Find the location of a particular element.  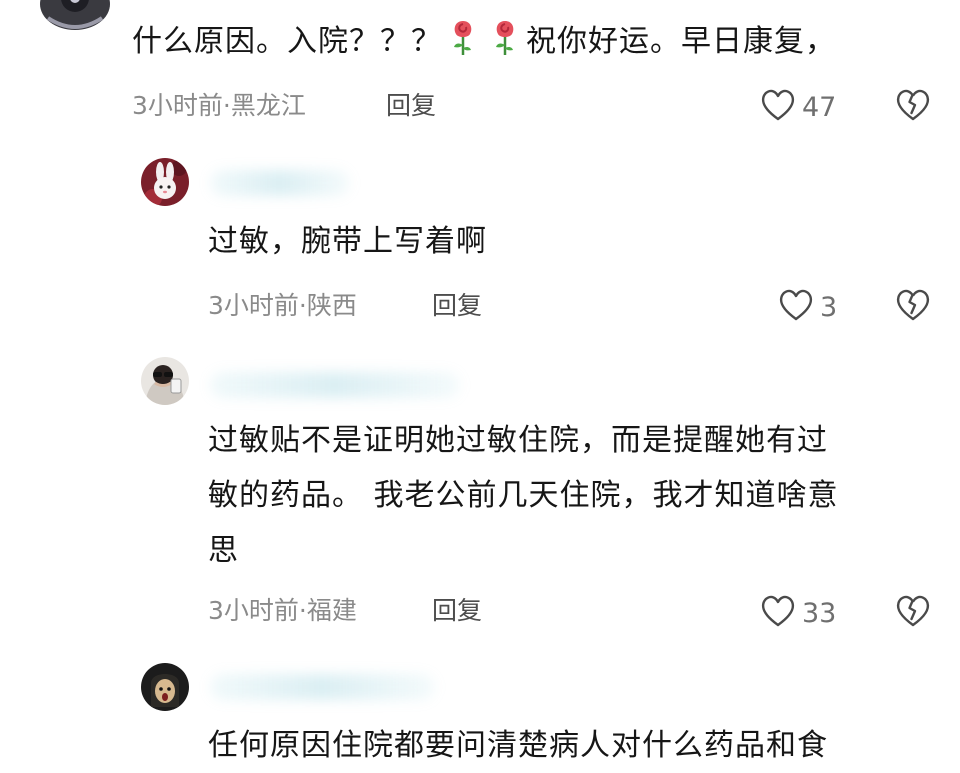

comment-text: 什么原因。入院？？？ 祝你好运。早日康复， is located at coordinates (484, 44).